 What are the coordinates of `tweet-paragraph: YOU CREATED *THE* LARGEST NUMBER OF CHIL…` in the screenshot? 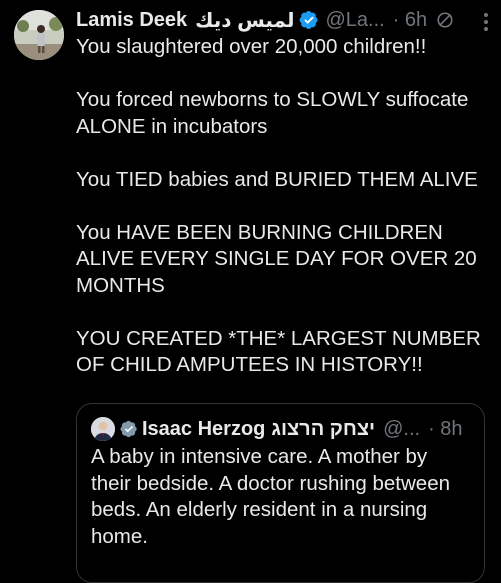 It's located at (278, 351).